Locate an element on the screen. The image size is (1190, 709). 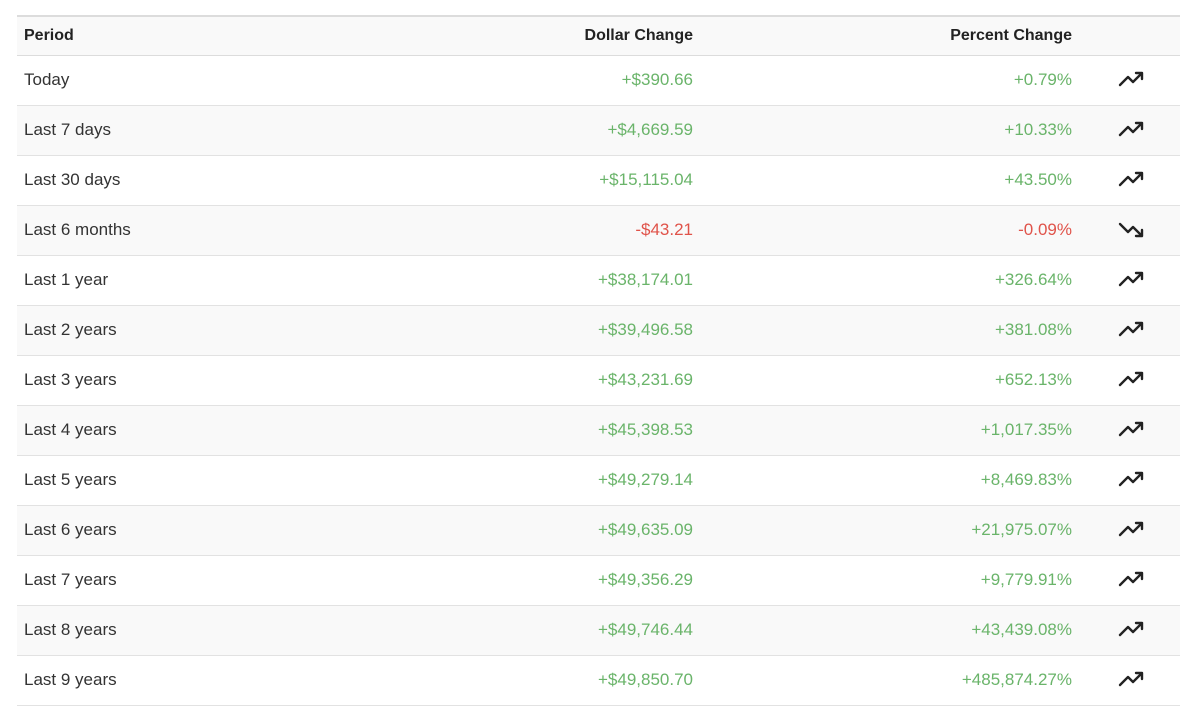
percent-change-cell: +21,975.07% is located at coordinates (1021, 529).